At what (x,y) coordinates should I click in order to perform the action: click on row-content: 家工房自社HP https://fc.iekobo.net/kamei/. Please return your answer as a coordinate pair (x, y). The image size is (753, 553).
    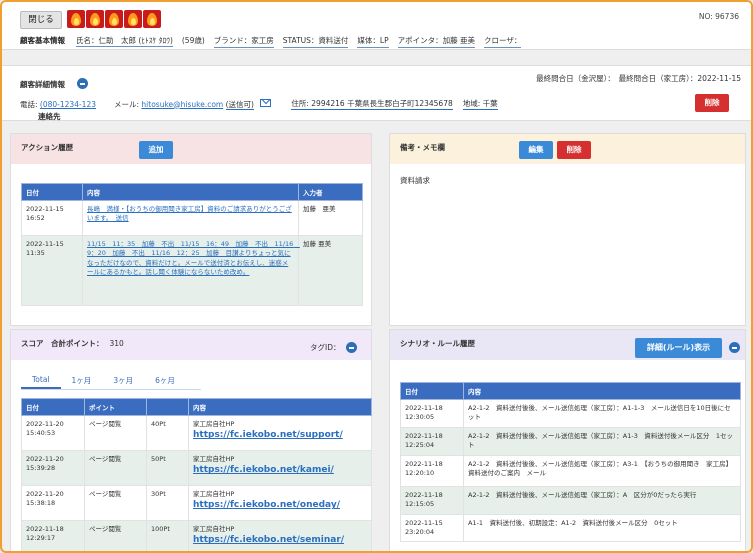
    Looking at the image, I should click on (280, 468).